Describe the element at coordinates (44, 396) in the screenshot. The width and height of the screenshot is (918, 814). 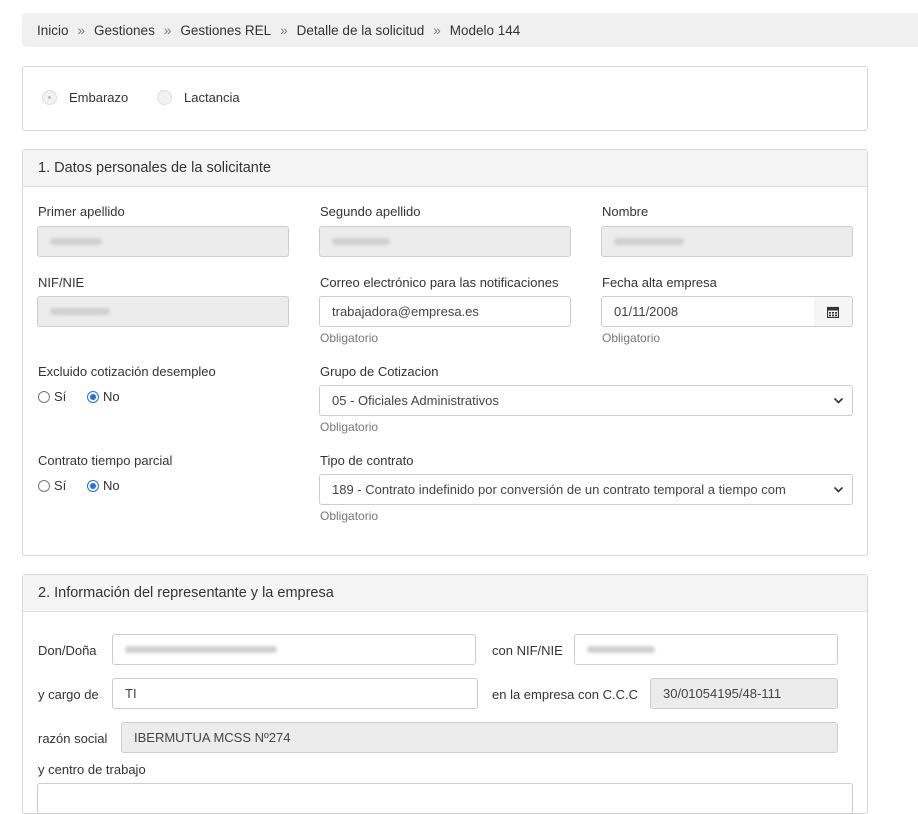
I see `excluido-si-radio` at that location.